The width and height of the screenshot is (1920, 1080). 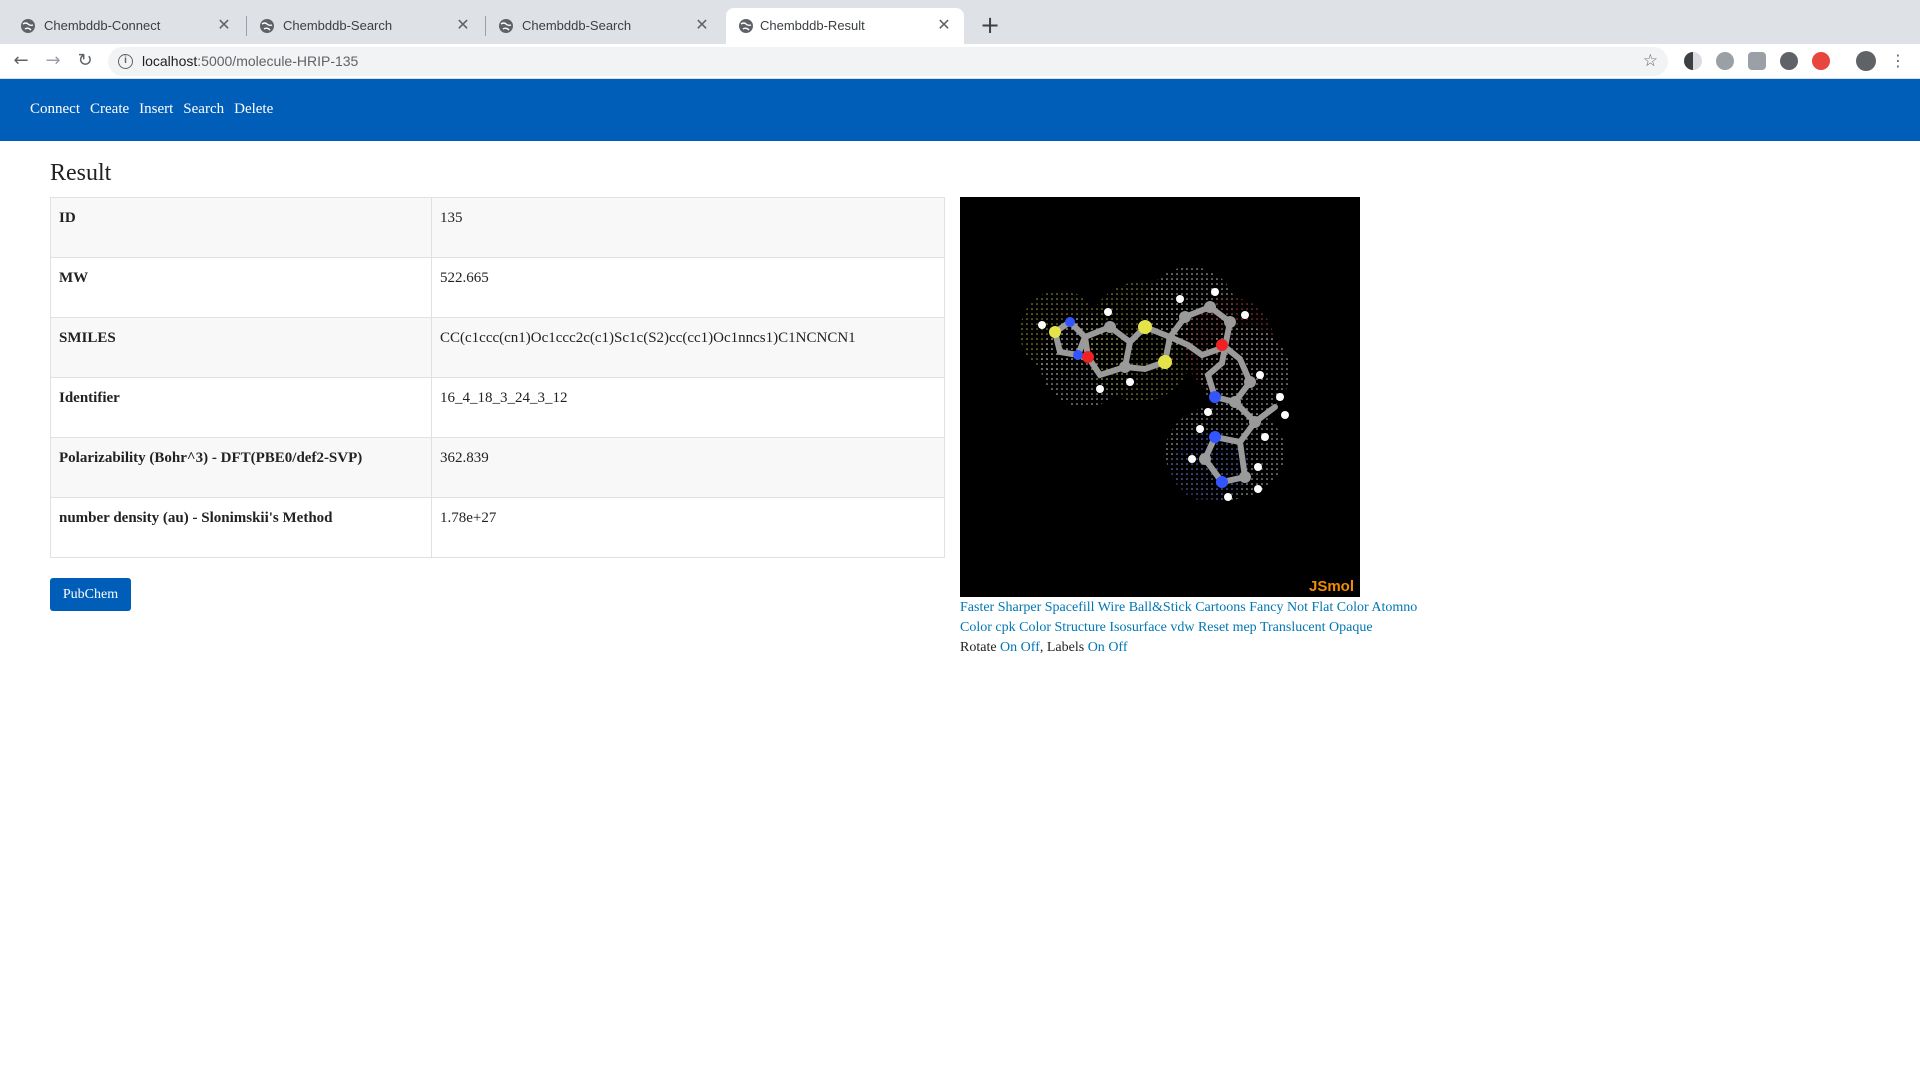 What do you see at coordinates (1757, 61) in the screenshot?
I see `cloud-extension-icon` at bounding box center [1757, 61].